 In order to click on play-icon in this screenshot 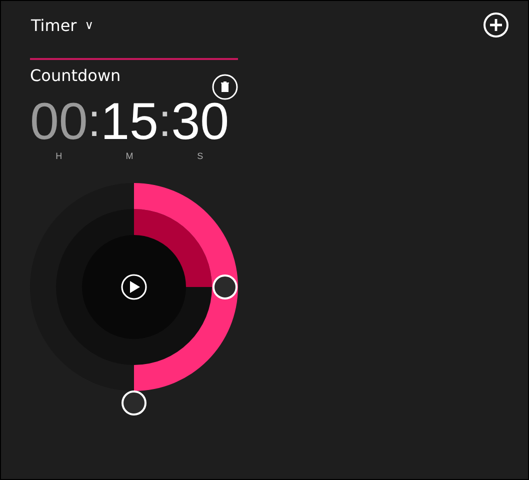, I will do `click(134, 287)`.